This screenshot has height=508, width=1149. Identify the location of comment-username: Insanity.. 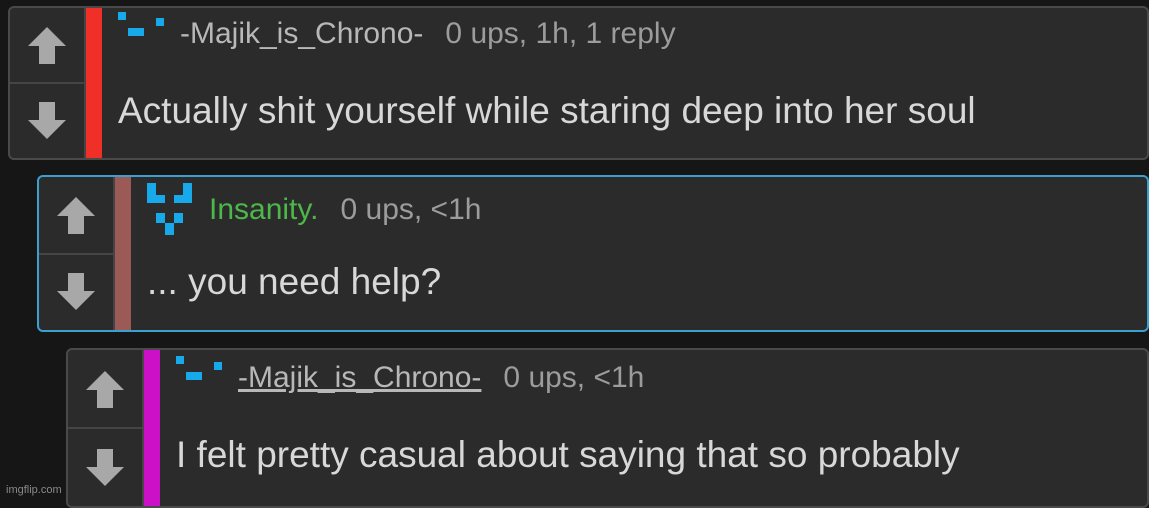
(264, 210).